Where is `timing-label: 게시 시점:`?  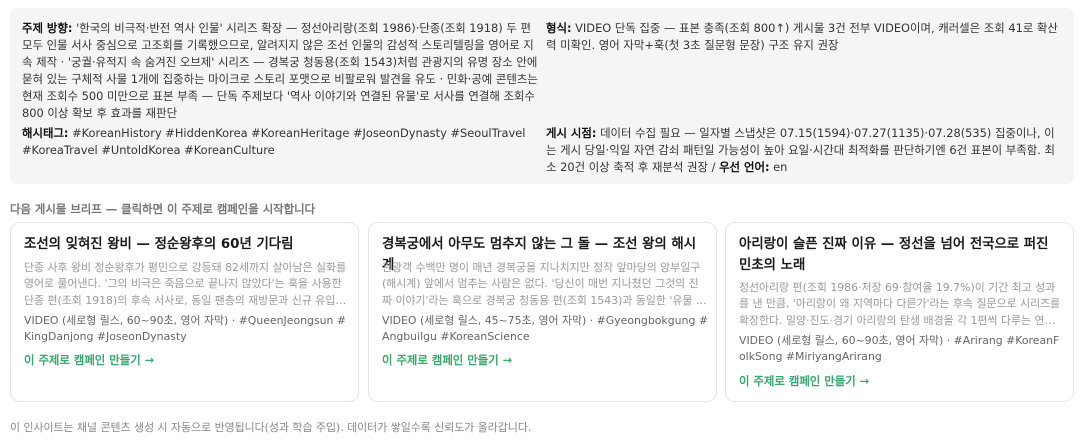 timing-label: 게시 시점: is located at coordinates (571, 133).